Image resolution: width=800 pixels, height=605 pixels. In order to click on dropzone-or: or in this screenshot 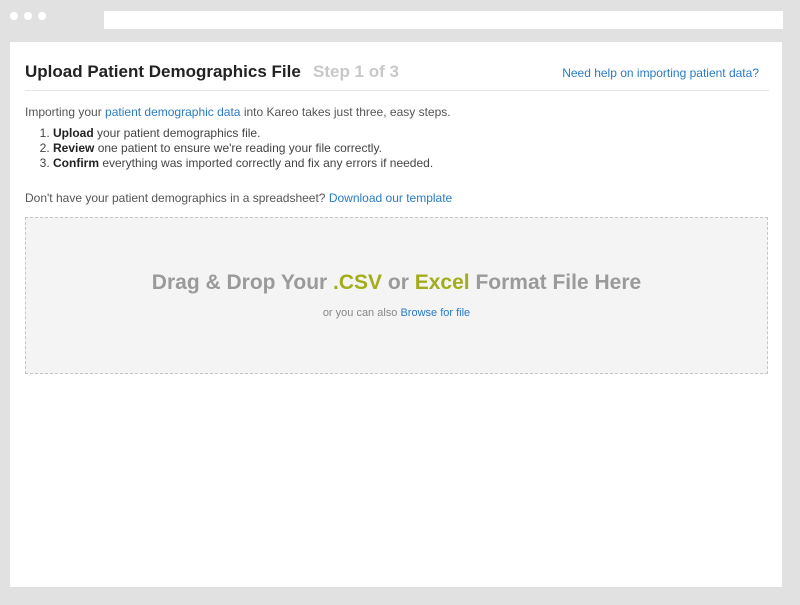, I will do `click(398, 282)`.